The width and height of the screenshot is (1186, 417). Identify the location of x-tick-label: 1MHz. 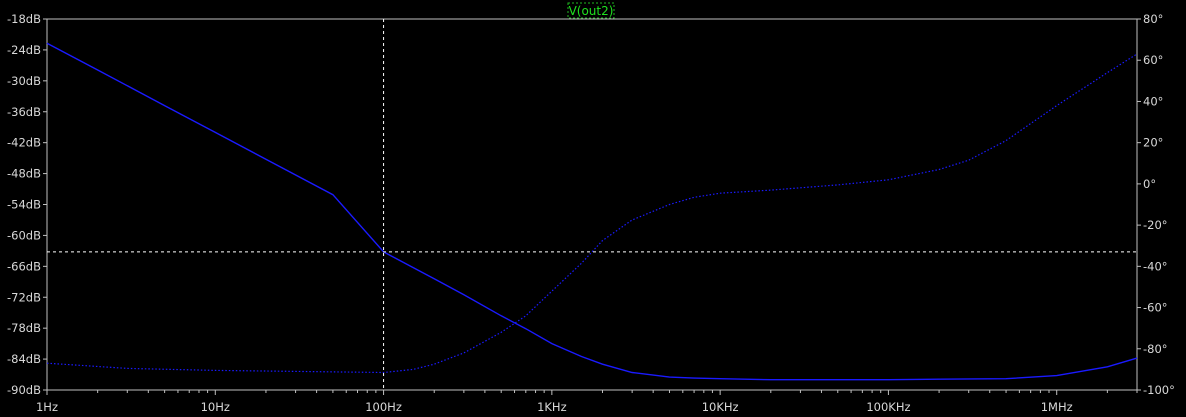
(1057, 407).